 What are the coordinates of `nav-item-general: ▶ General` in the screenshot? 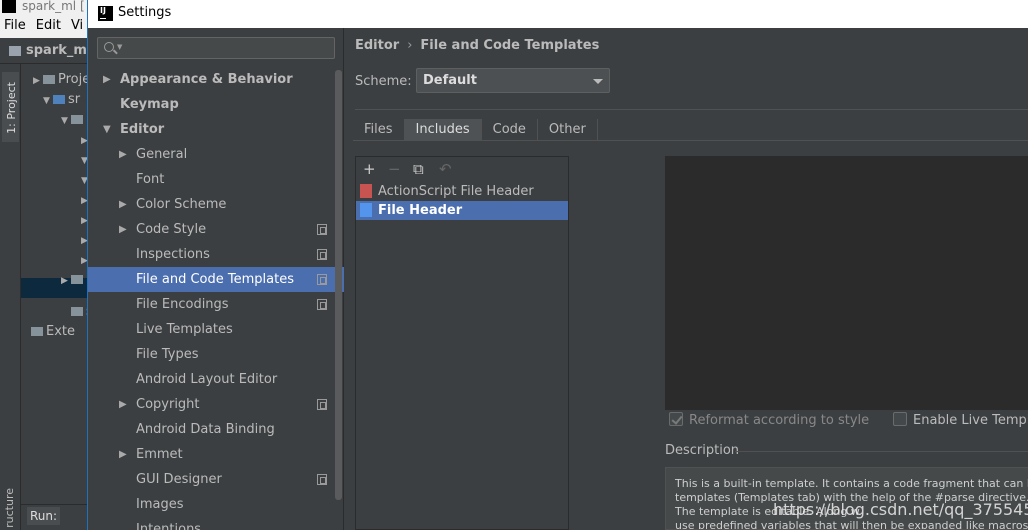 It's located at (216, 154).